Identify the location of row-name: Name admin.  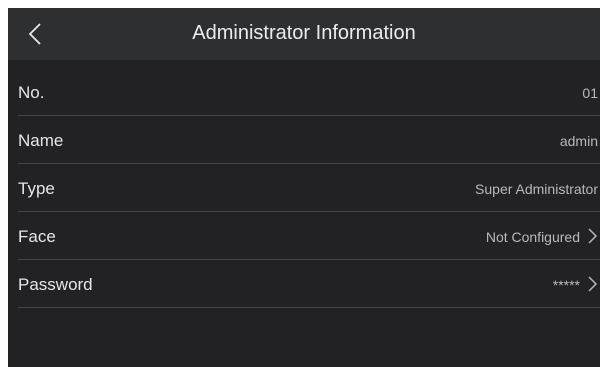
(304, 140).